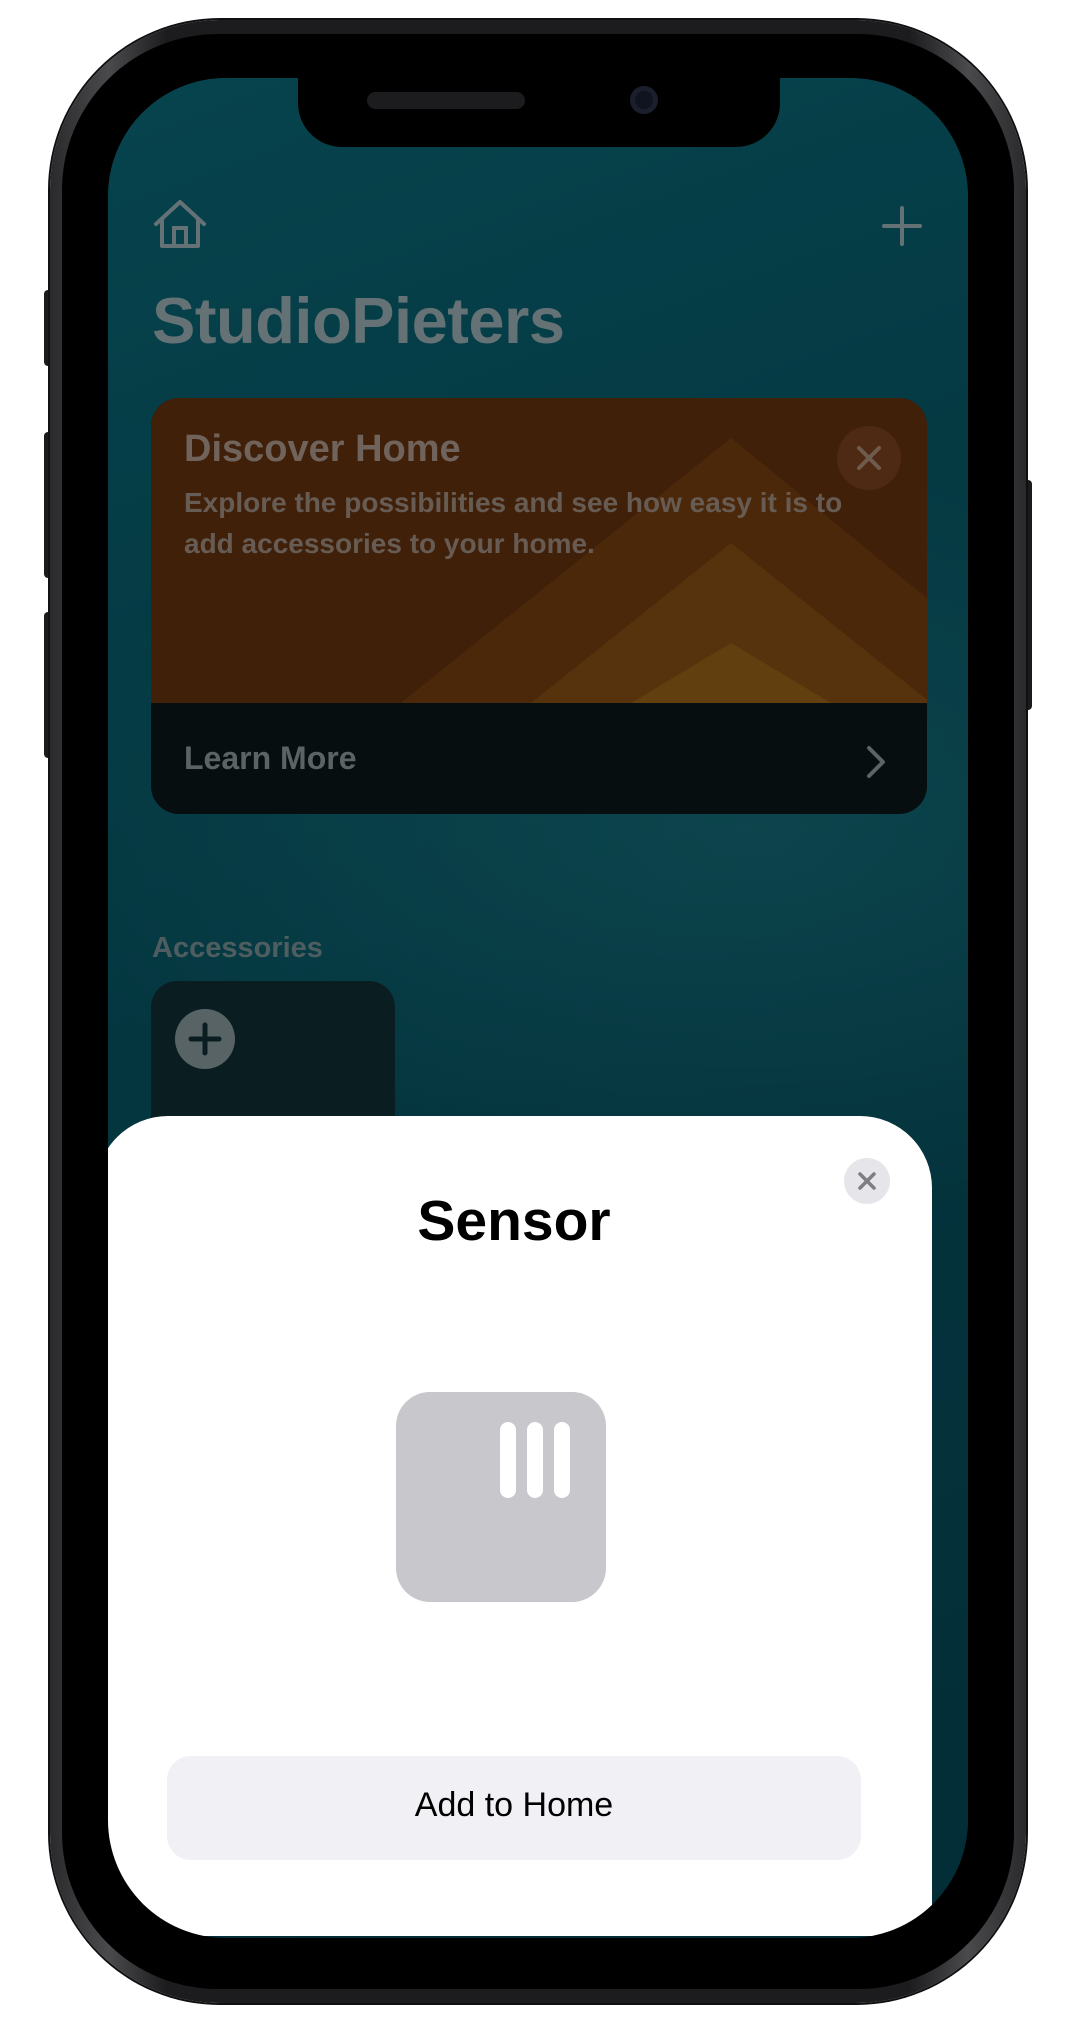  What do you see at coordinates (446, 100) in the screenshot?
I see `earpiece-speaker` at bounding box center [446, 100].